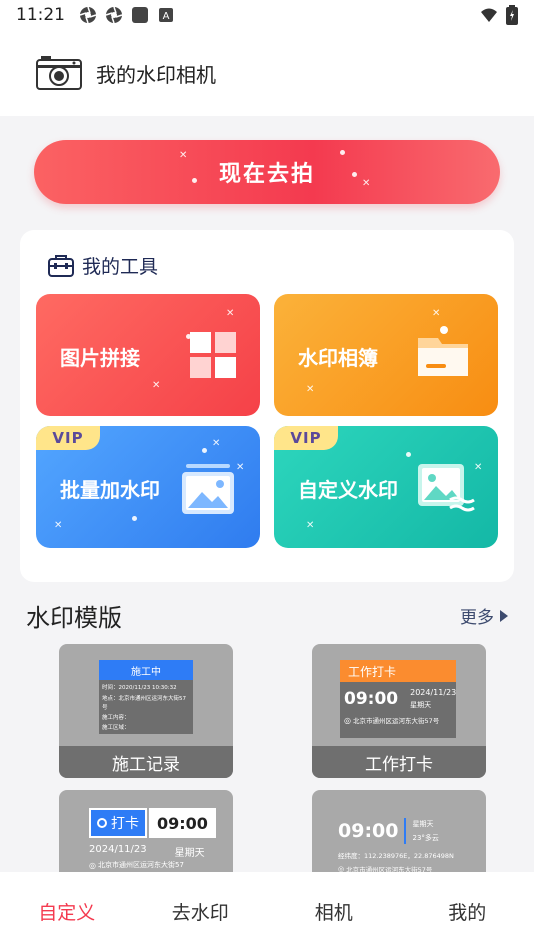  What do you see at coordinates (499, 15) in the screenshot?
I see `status-system-icons` at bounding box center [499, 15].